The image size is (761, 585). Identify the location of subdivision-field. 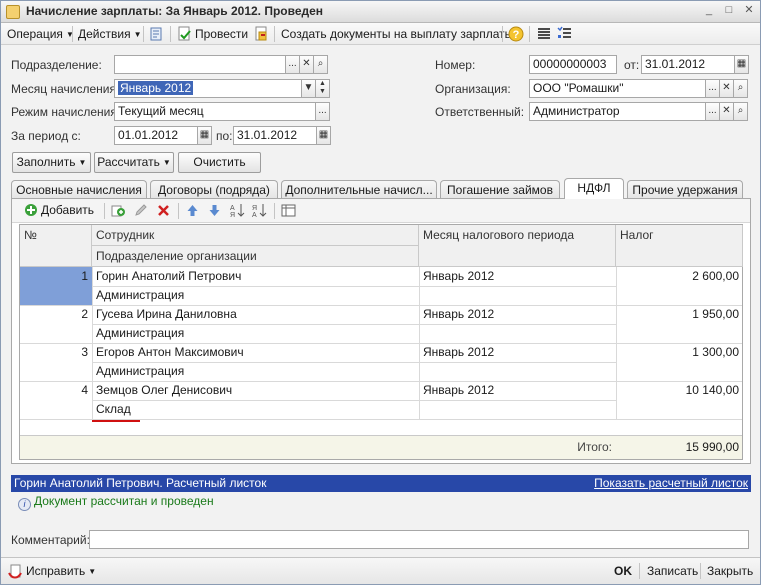
(200, 64).